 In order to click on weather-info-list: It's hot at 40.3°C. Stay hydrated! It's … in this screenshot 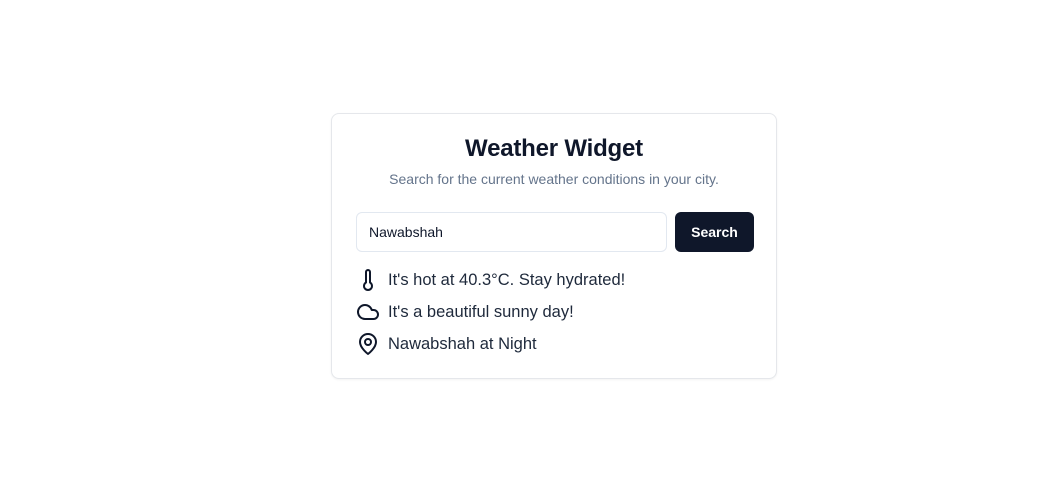, I will do `click(555, 316)`.